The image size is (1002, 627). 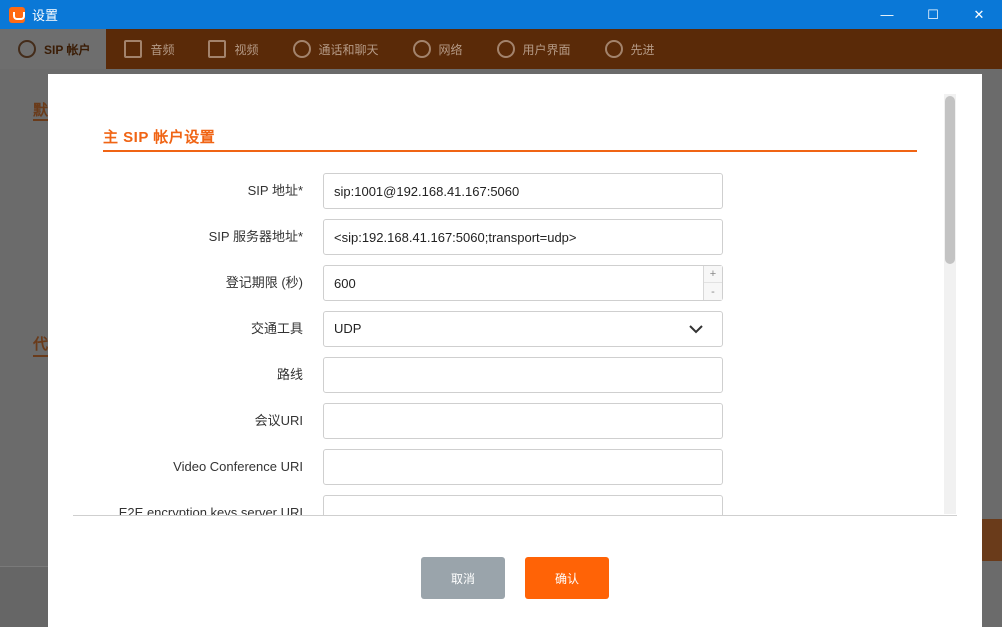 What do you see at coordinates (278, 420) in the screenshot?
I see `conference-uri-label: 会议URI` at bounding box center [278, 420].